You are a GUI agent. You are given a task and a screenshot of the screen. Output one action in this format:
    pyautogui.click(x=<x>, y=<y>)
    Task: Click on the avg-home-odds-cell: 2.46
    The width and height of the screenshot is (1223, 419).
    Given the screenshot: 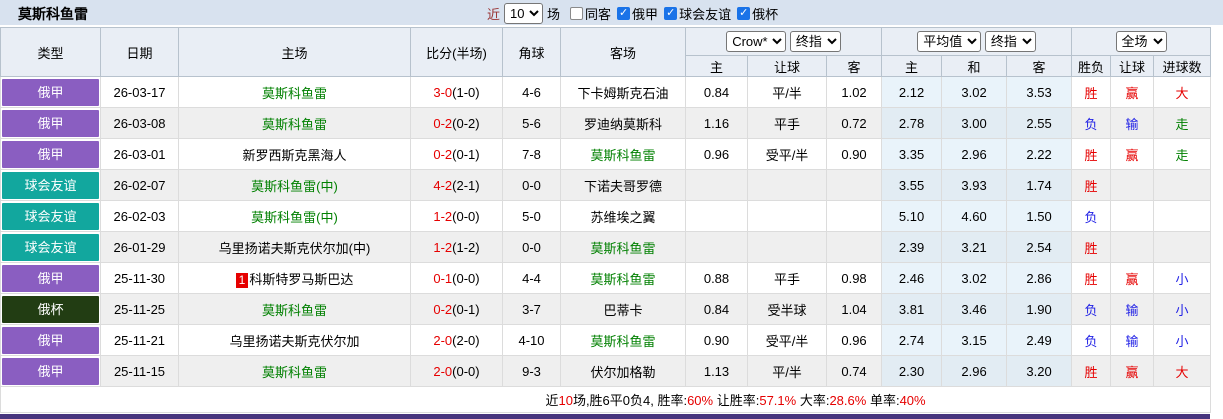 What is the action you would take?
    pyautogui.click(x=912, y=278)
    